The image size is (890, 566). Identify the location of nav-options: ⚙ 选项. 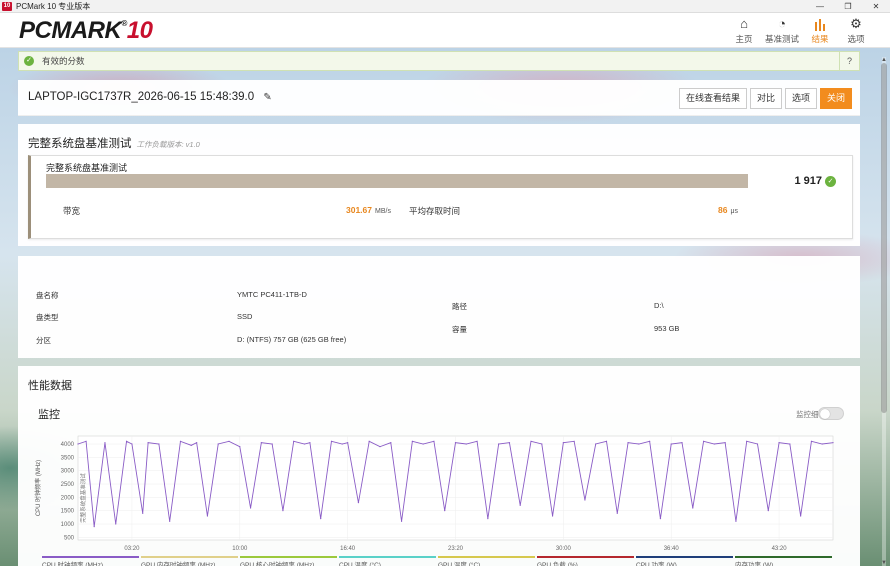
(856, 30).